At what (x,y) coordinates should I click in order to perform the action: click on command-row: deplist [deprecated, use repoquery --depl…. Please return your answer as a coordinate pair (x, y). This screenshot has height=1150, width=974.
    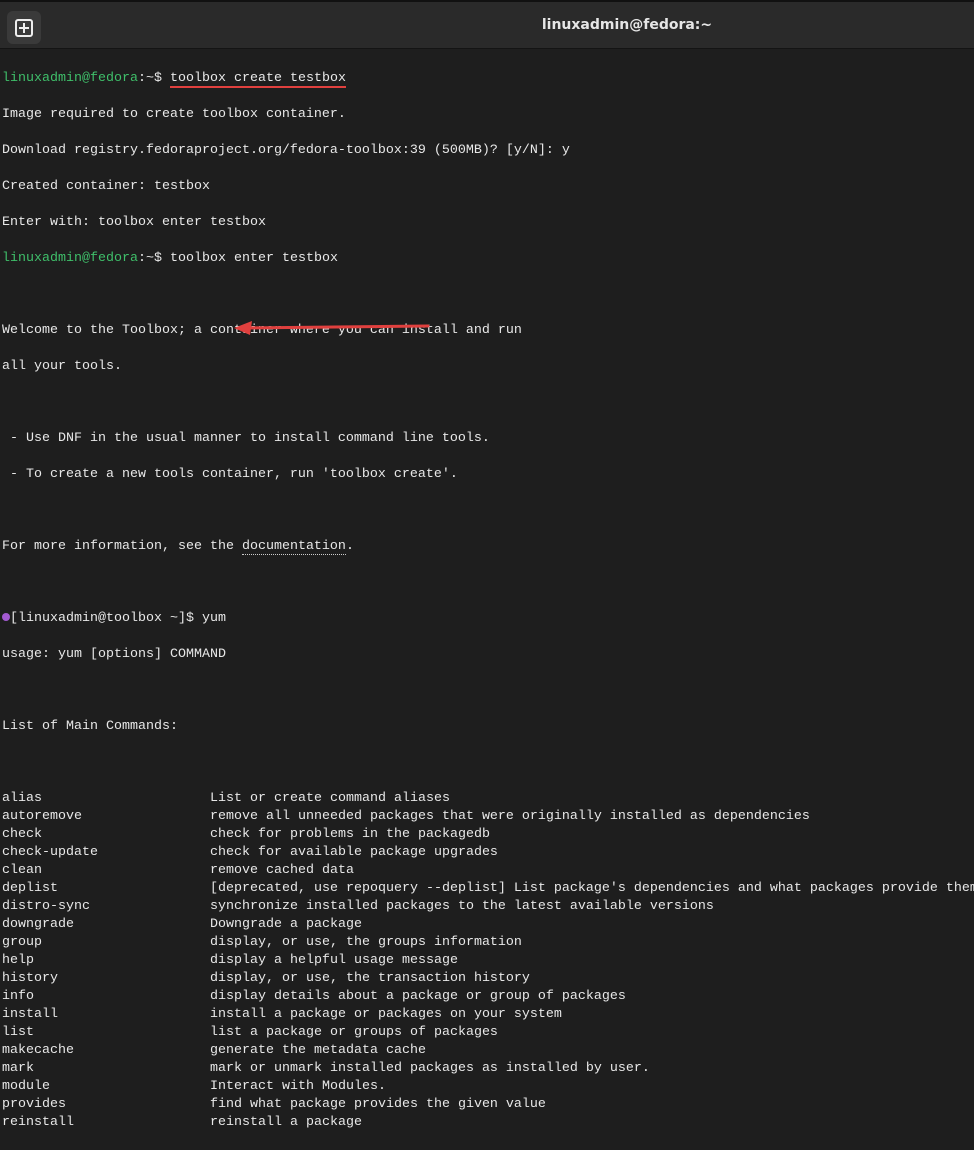
    Looking at the image, I should click on (488, 889).